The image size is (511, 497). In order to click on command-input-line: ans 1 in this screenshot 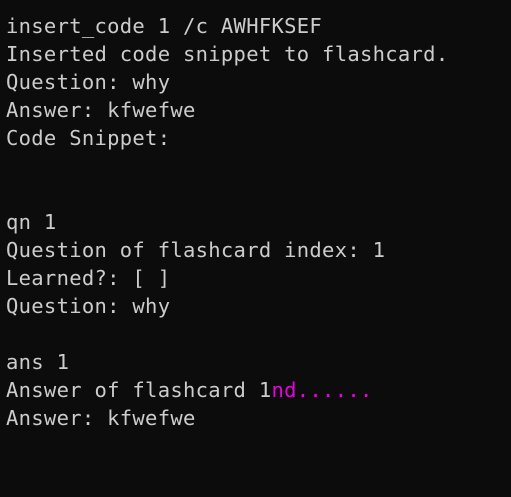, I will do `click(38, 362)`.